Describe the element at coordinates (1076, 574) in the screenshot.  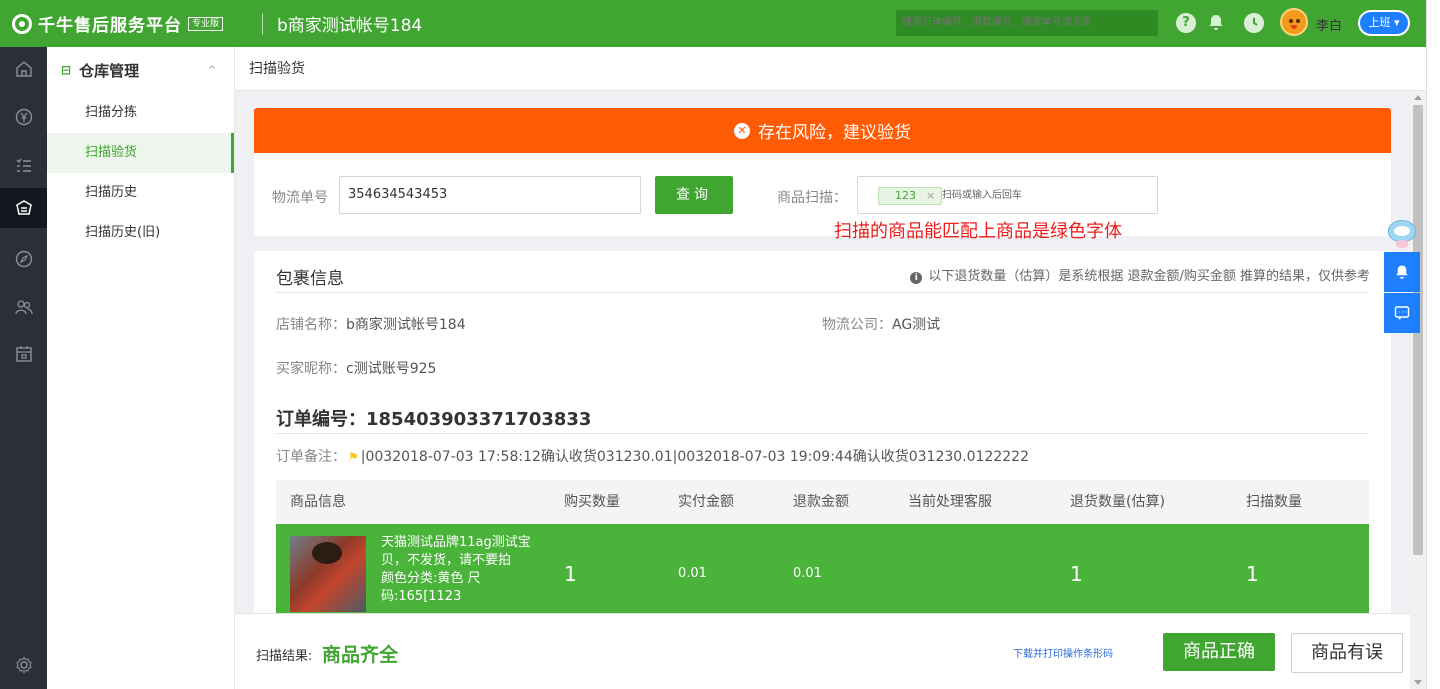
I see `cell-return-qty: 1` at that location.